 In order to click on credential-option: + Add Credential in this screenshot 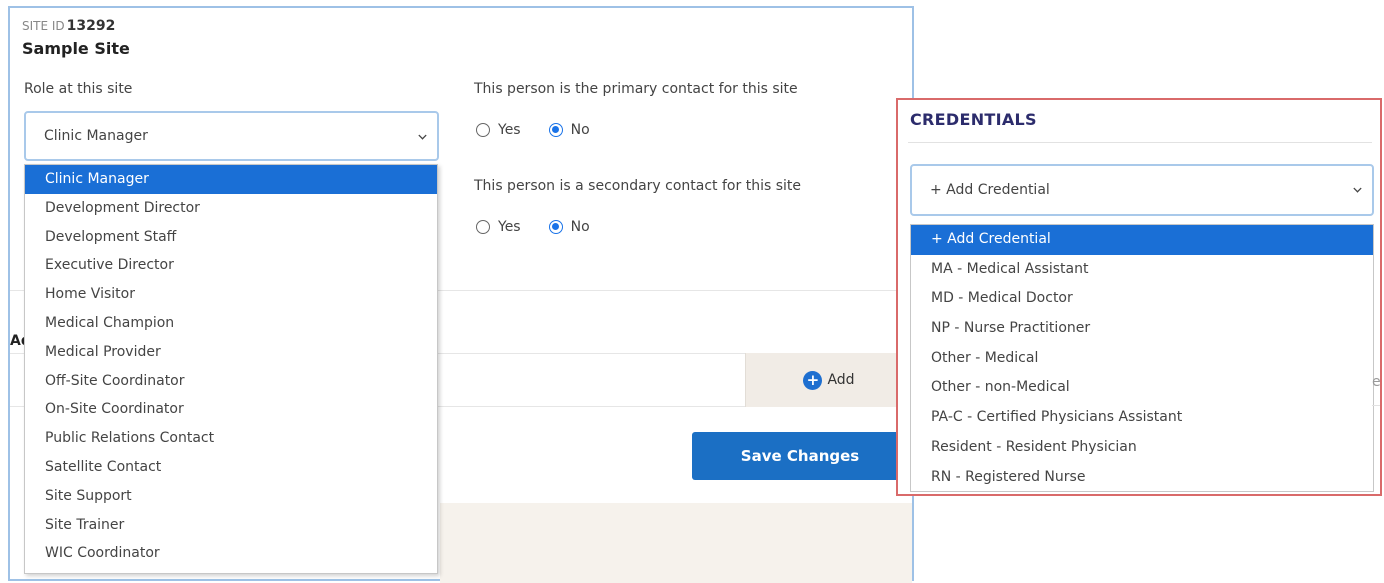, I will do `click(1142, 240)`.